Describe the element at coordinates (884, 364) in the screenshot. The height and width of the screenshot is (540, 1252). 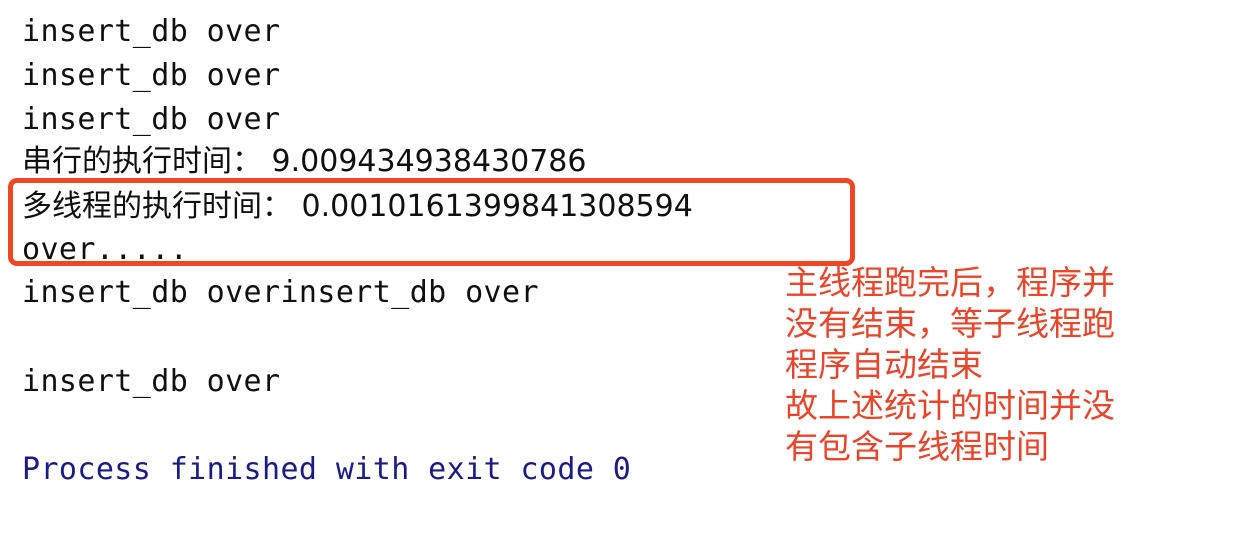
I see `annotation-line-3: 程序自动结束` at that location.